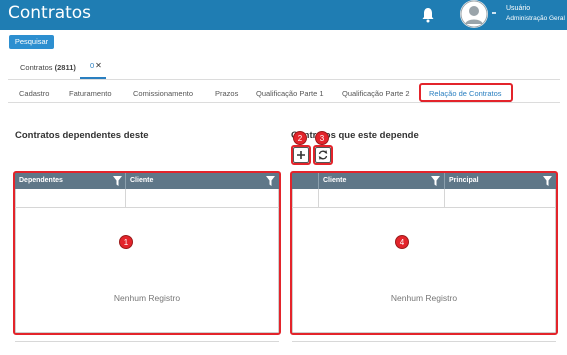 The width and height of the screenshot is (567, 355). Describe the element at coordinates (283, 15) in the screenshot. I see `top-bar: Contratos Usuário Administração Geral` at that location.